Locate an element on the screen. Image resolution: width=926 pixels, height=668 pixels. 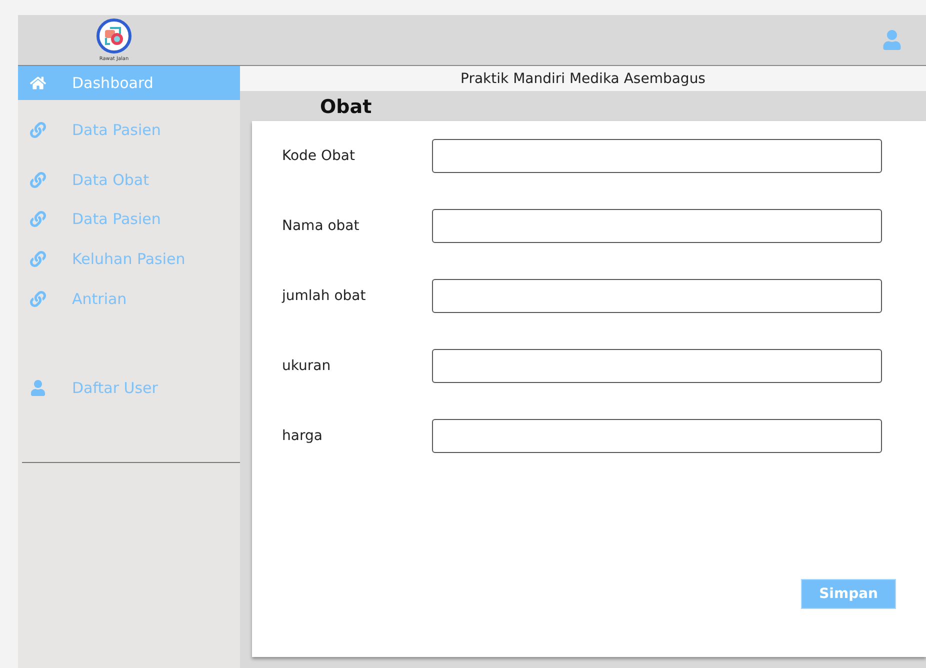
field-label: Nama obat is located at coordinates (321, 226).